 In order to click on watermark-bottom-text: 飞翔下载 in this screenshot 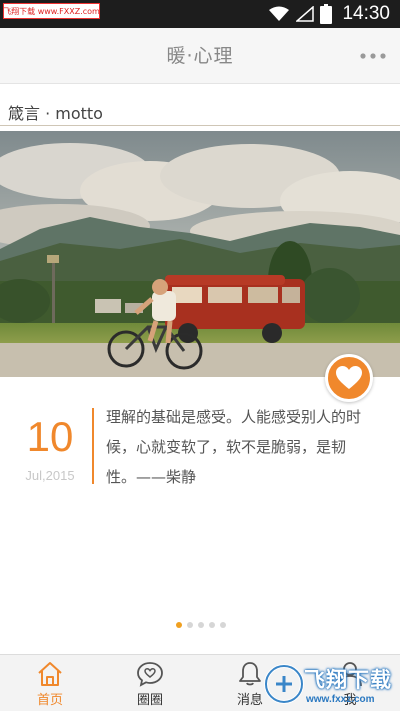, I will do `click(348, 680)`.